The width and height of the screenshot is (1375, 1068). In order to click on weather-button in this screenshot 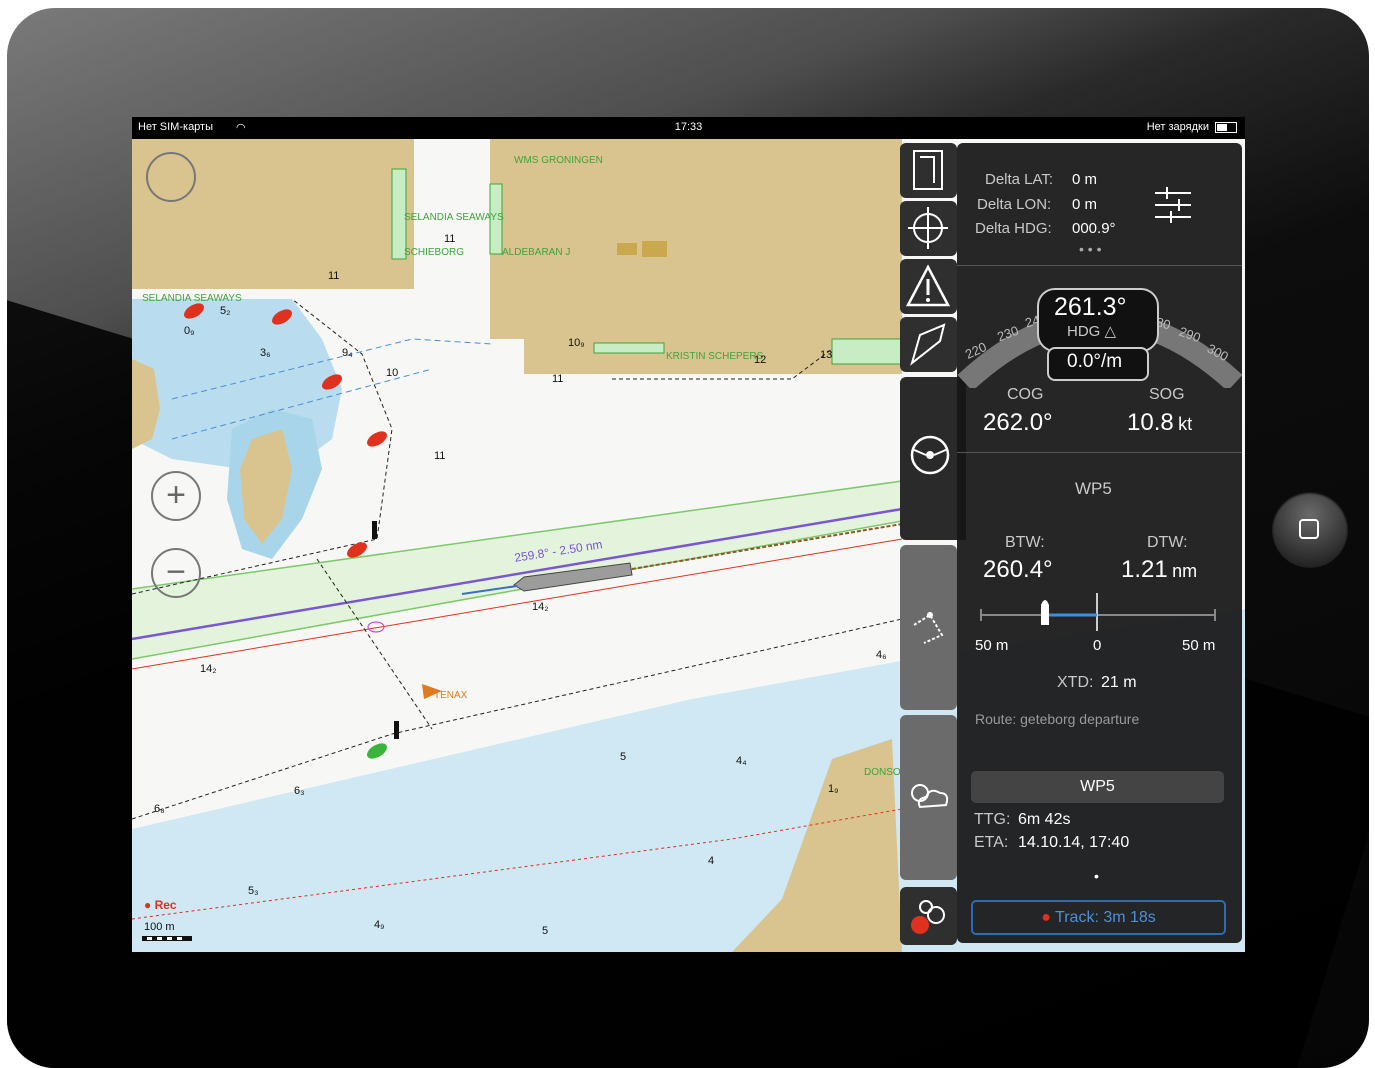, I will do `click(928, 797)`.